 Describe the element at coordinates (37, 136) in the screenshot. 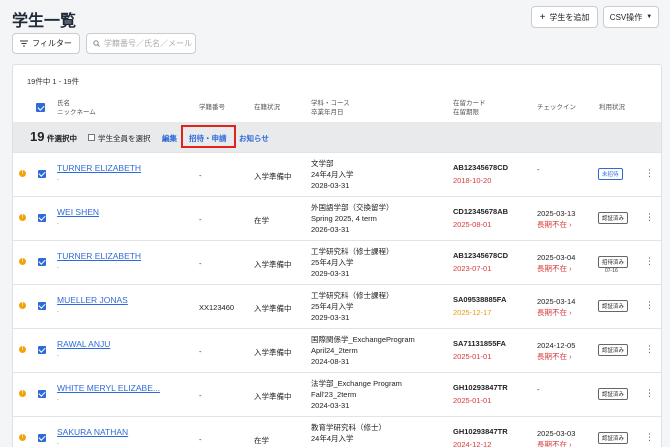

I see `selected-count: 19` at that location.